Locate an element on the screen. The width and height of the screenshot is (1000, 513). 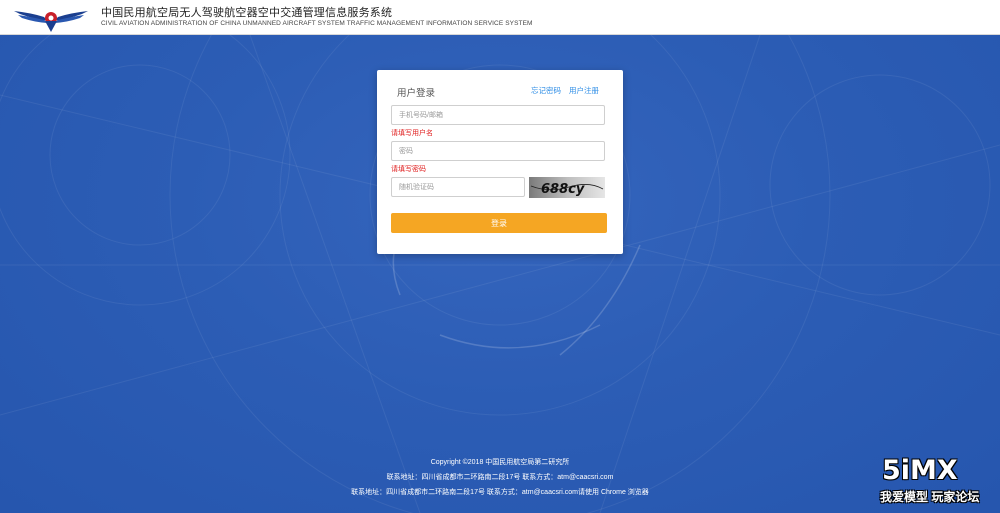
watermark-subtitle: 我爱模型 玩家论坛 is located at coordinates (930, 497).